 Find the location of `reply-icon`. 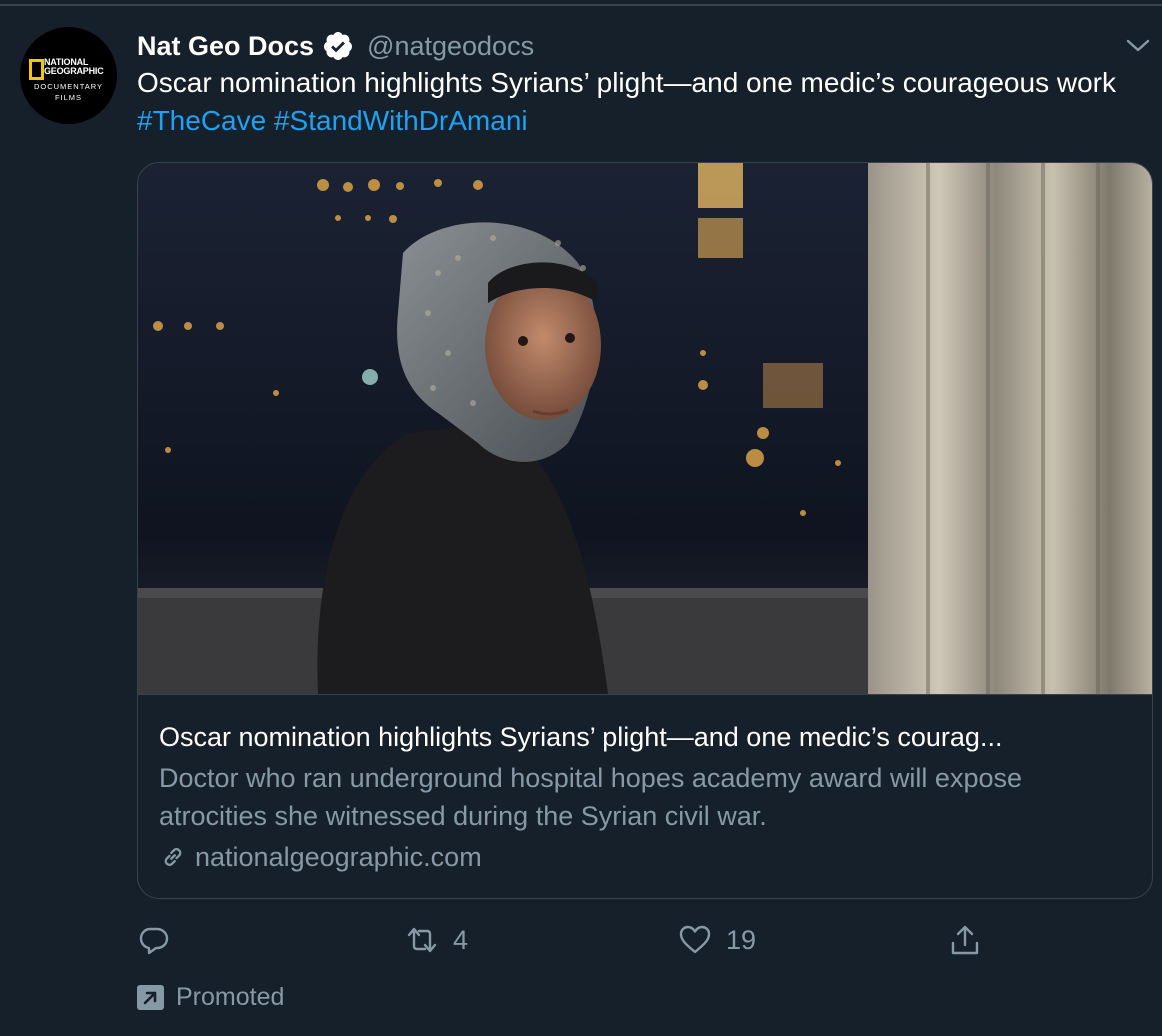

reply-icon is located at coordinates (154, 941).